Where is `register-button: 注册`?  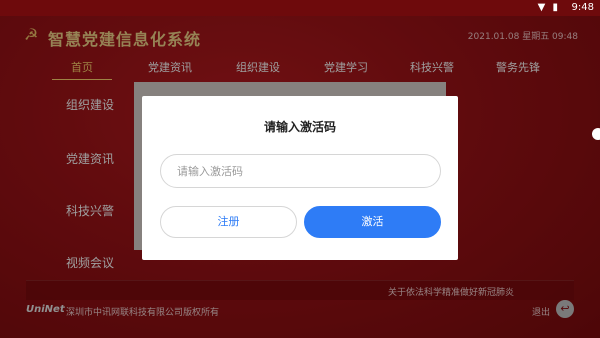 register-button: 注册 is located at coordinates (228, 222).